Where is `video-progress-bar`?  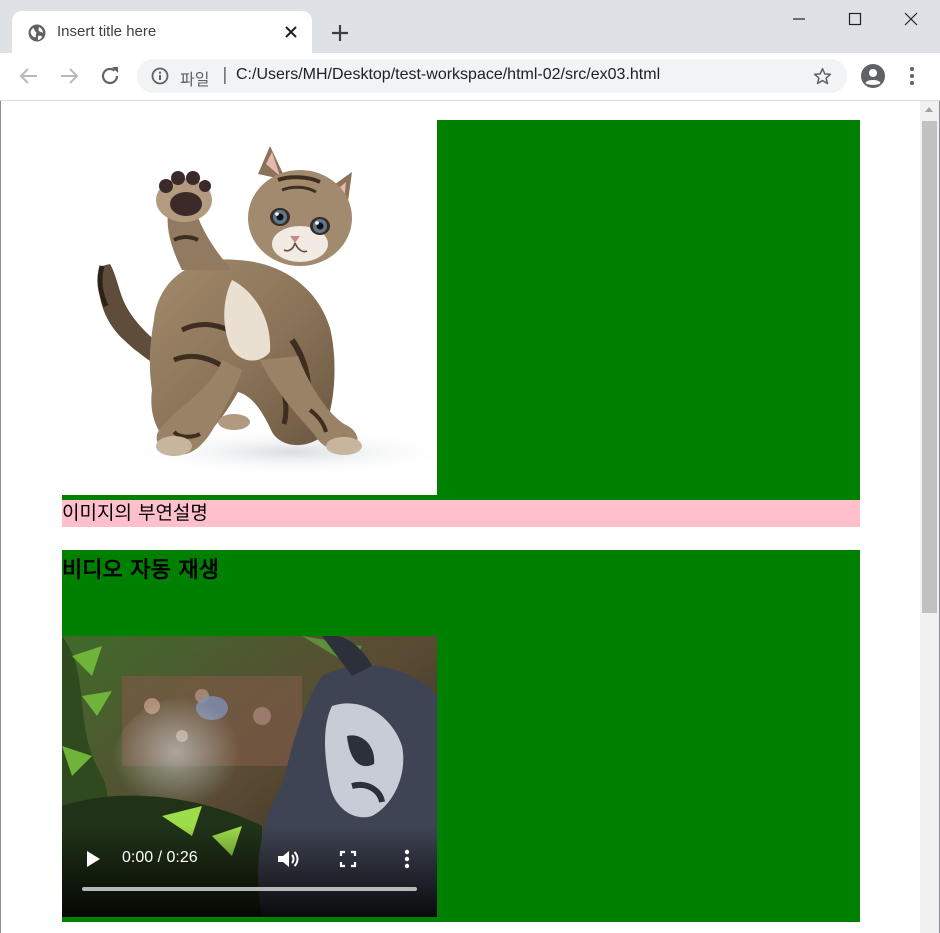
video-progress-bar is located at coordinates (249, 889).